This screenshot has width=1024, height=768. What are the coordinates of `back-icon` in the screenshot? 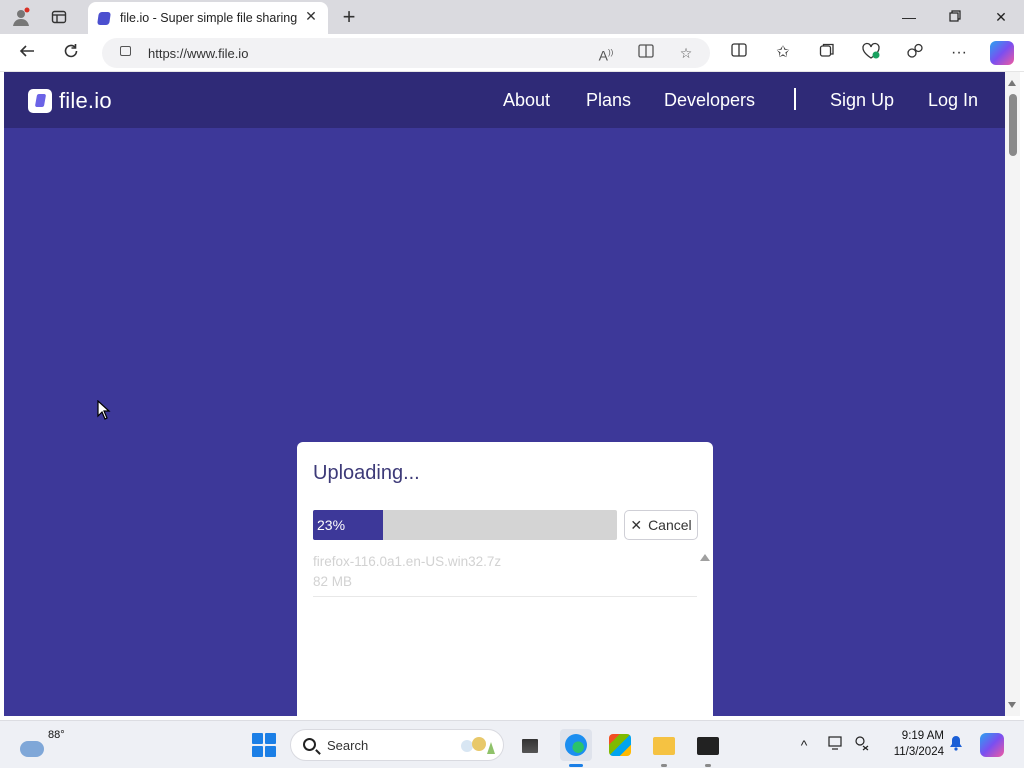 It's located at (27, 53).